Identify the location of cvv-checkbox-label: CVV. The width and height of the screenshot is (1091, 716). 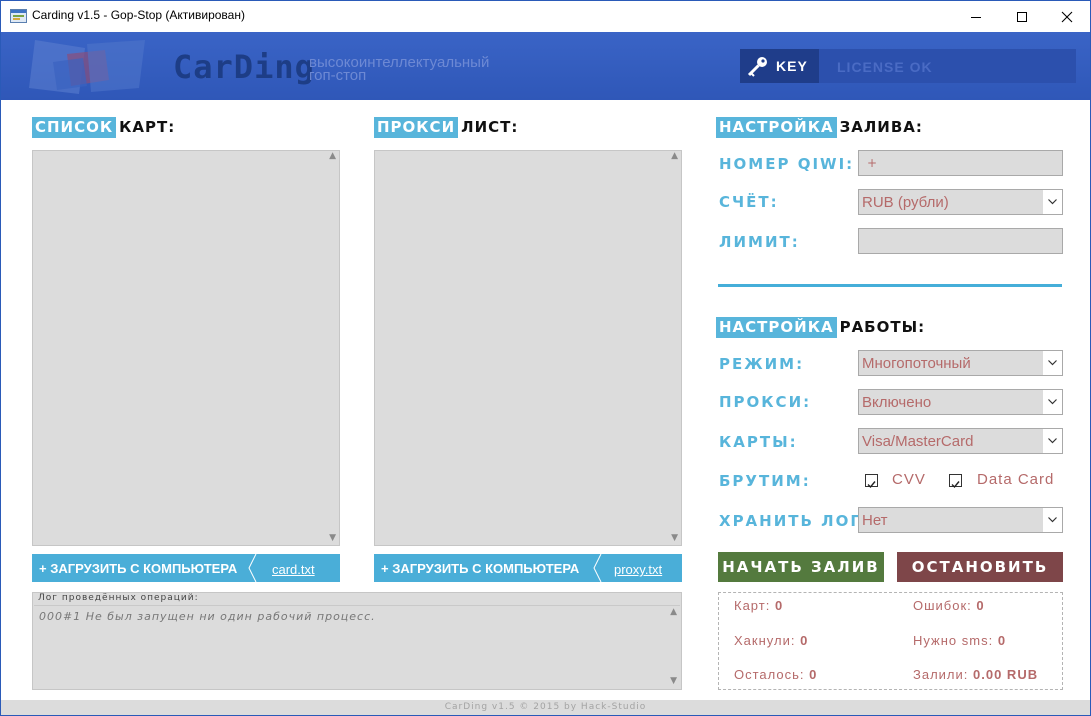
(909, 479).